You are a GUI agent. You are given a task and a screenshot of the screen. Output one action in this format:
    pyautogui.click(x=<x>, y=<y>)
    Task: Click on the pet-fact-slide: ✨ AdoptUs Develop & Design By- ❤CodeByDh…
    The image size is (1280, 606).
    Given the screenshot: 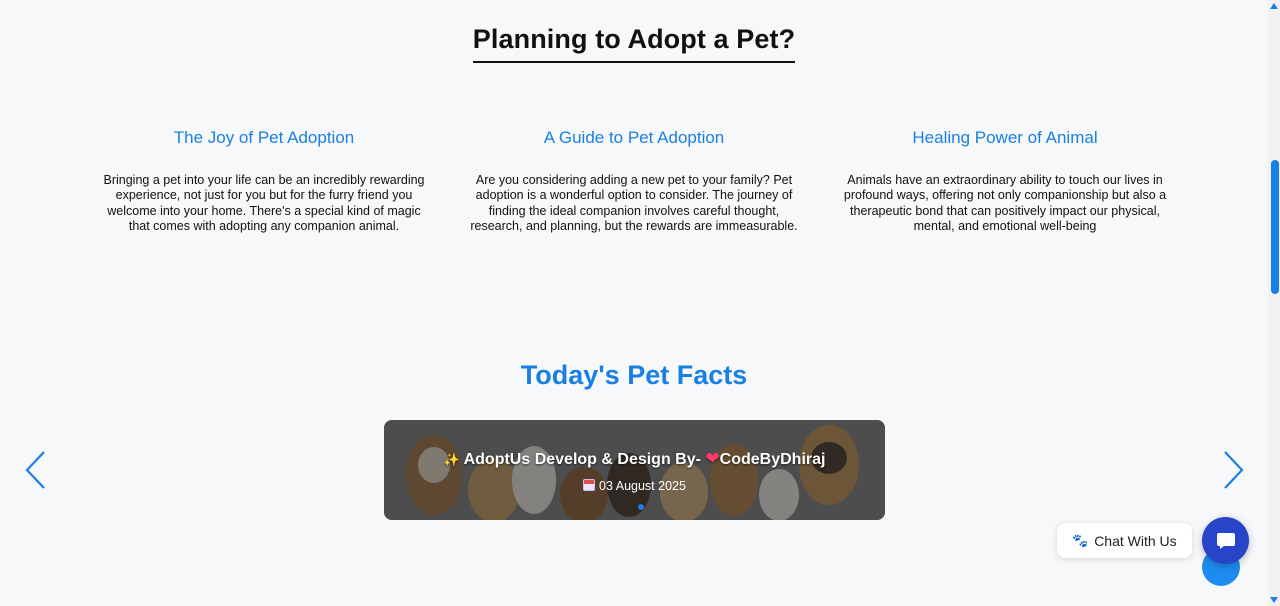 What is the action you would take?
    pyautogui.click(x=634, y=470)
    